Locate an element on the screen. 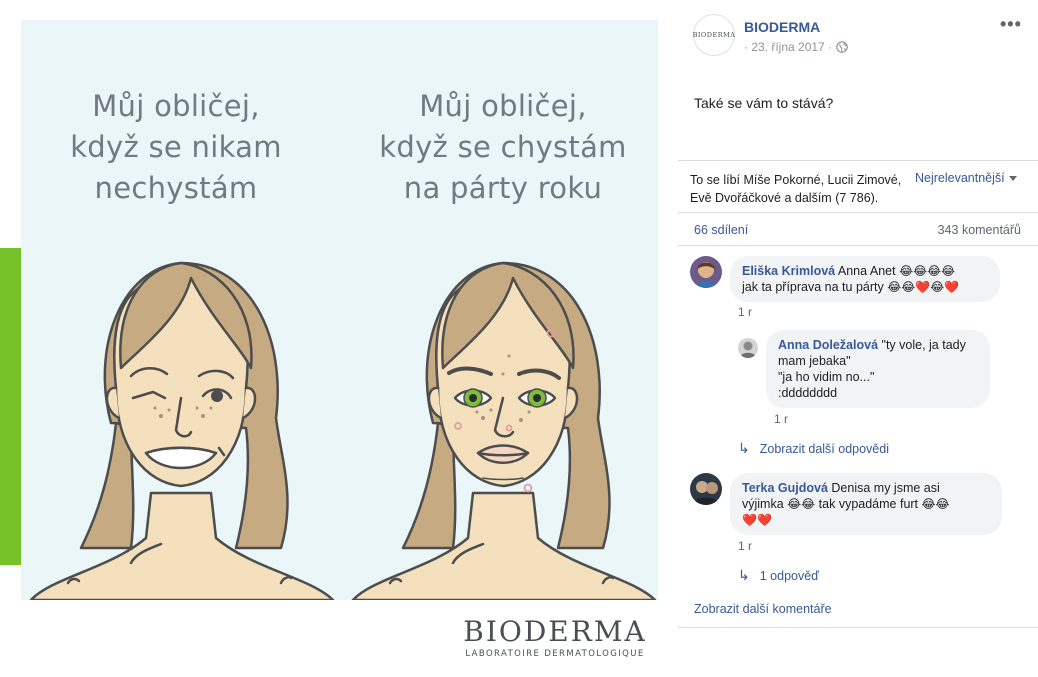  reply-text: :dddddddd is located at coordinates (808, 393).